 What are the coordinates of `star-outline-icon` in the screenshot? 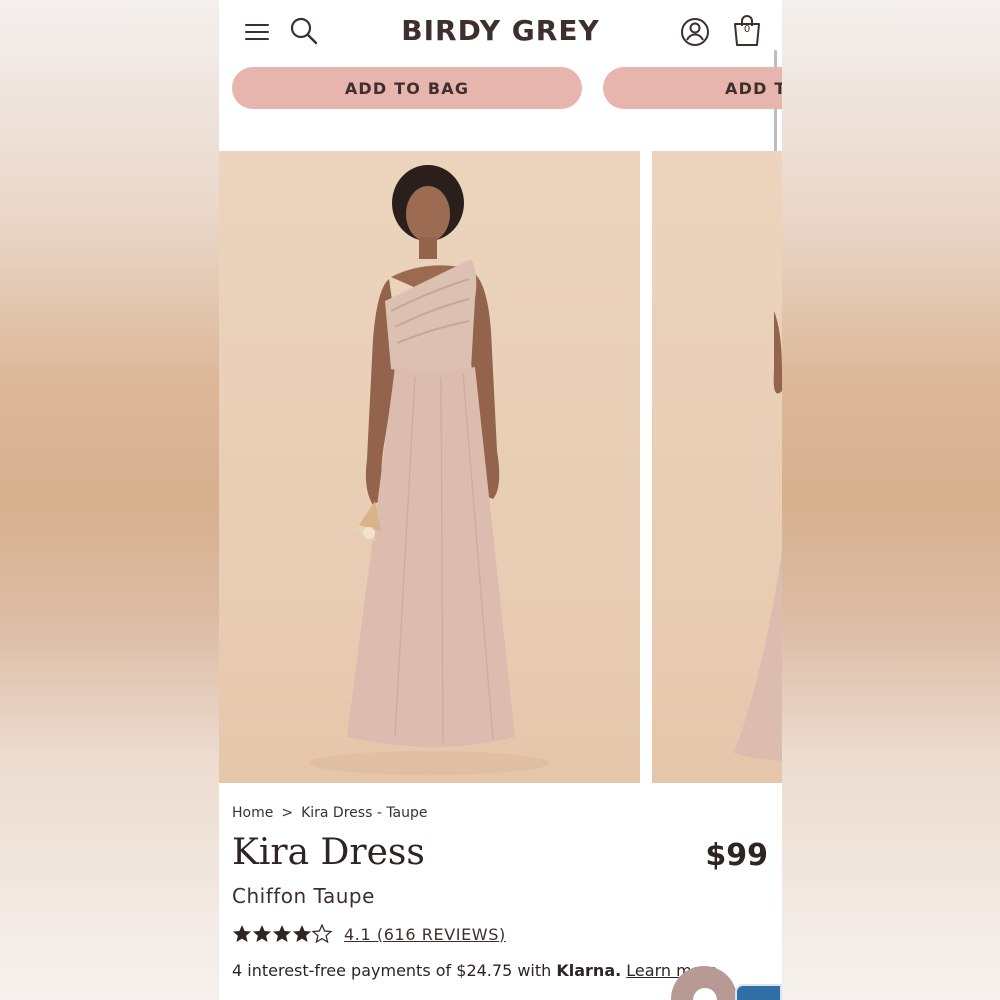 It's located at (322, 933).